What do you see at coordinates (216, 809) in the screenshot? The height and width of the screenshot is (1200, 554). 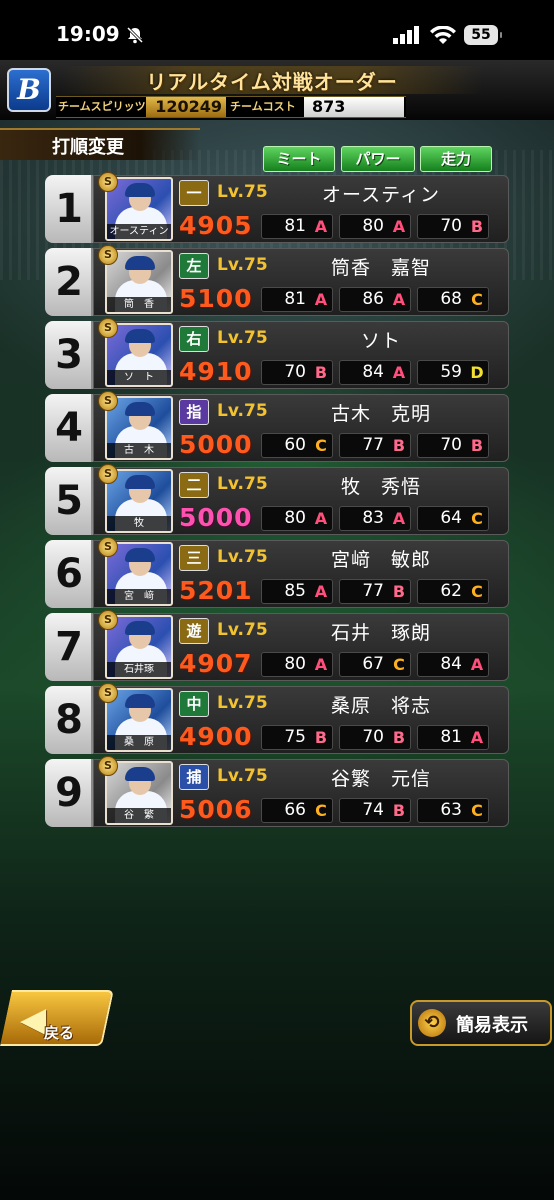 I see `player-overall: 5006` at bounding box center [216, 809].